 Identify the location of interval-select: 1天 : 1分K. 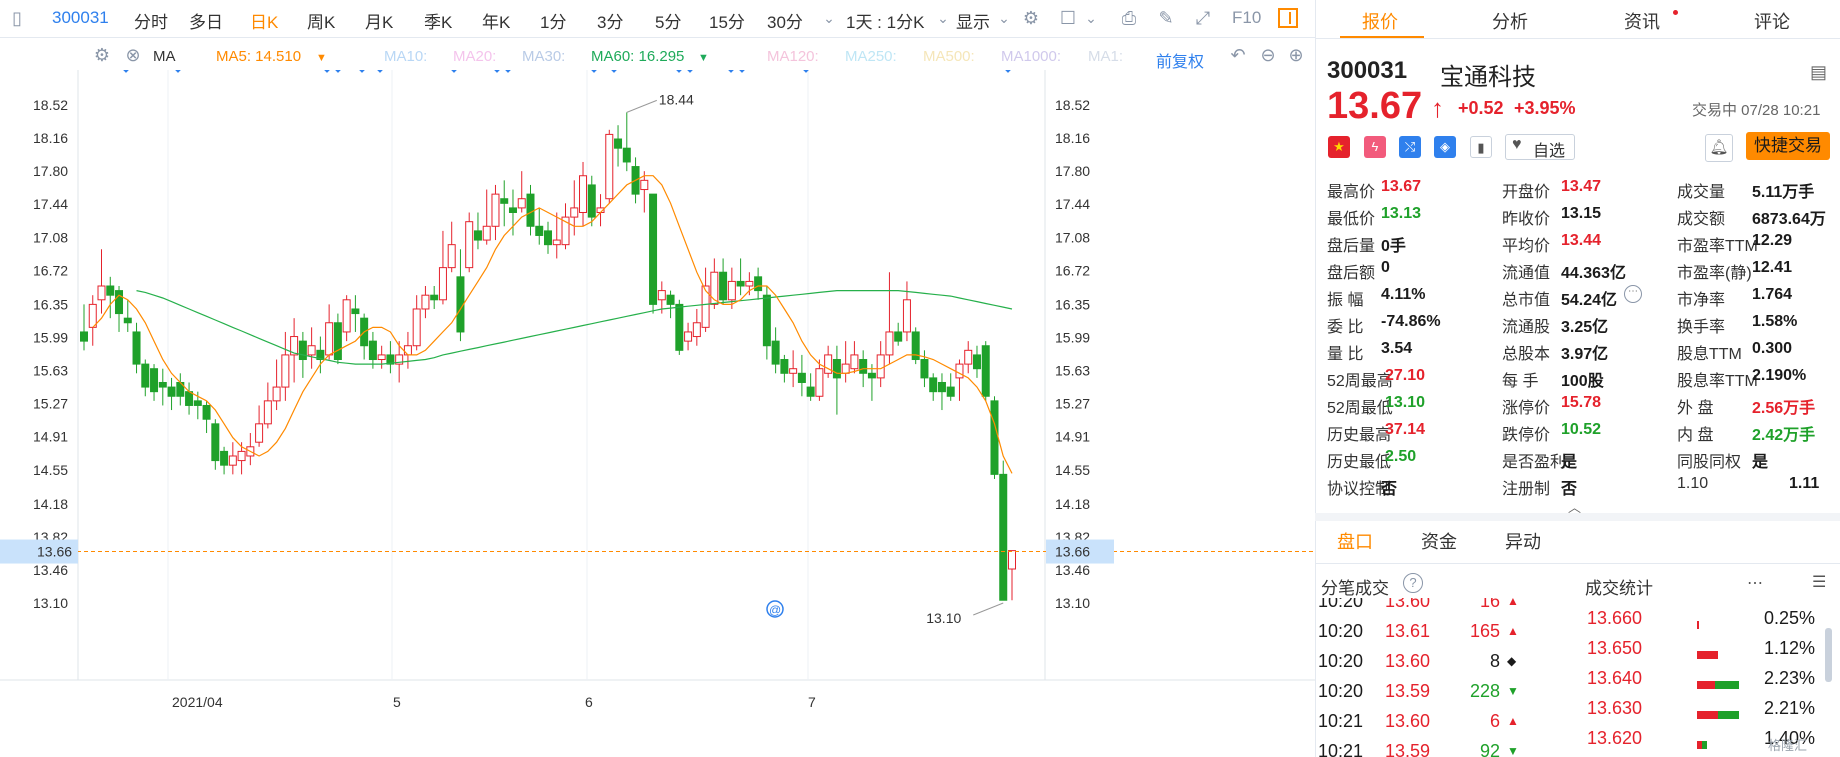
(885, 20).